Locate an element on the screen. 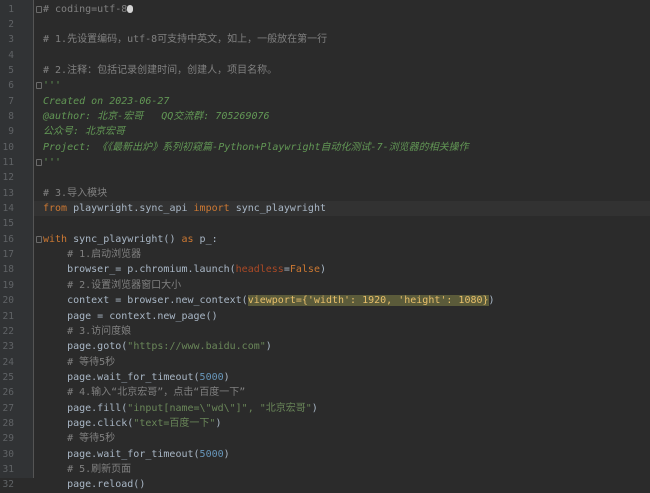 Image resolution: width=650 pixels, height=493 pixels. code-token: Created on 2023-06-27 is located at coordinates (106, 101).